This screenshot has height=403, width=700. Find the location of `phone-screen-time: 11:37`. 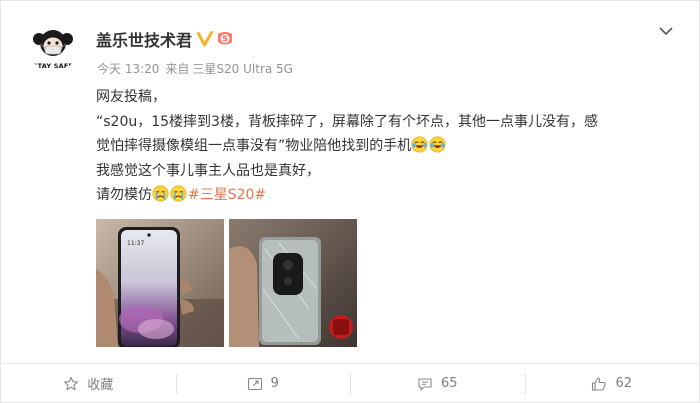

phone-screen-time: 11:37 is located at coordinates (135, 243).